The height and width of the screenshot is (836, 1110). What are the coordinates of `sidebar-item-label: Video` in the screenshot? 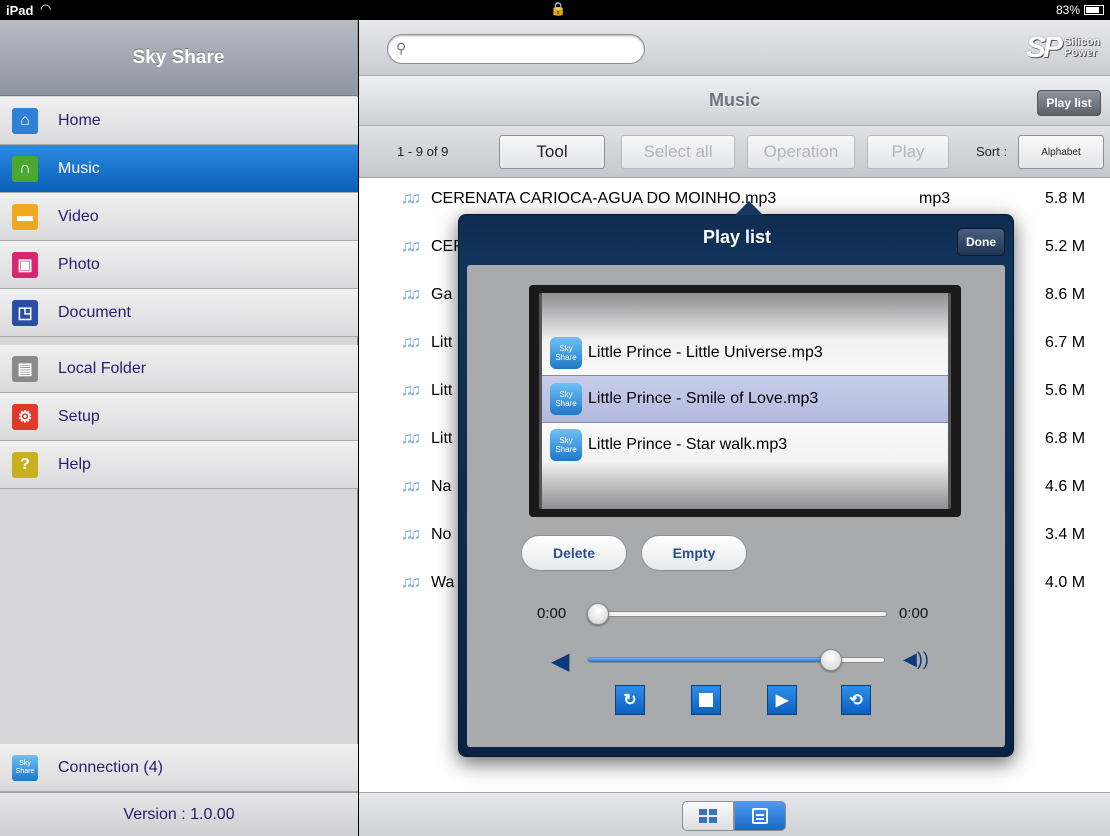 It's located at (78, 216).